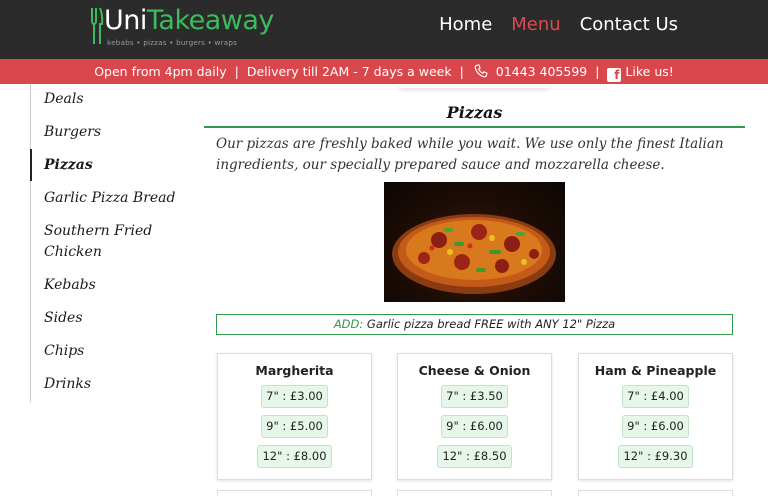 This screenshot has width=768, height=496. I want to click on opening-hours: Open from 4pm daily, so click(160, 71).